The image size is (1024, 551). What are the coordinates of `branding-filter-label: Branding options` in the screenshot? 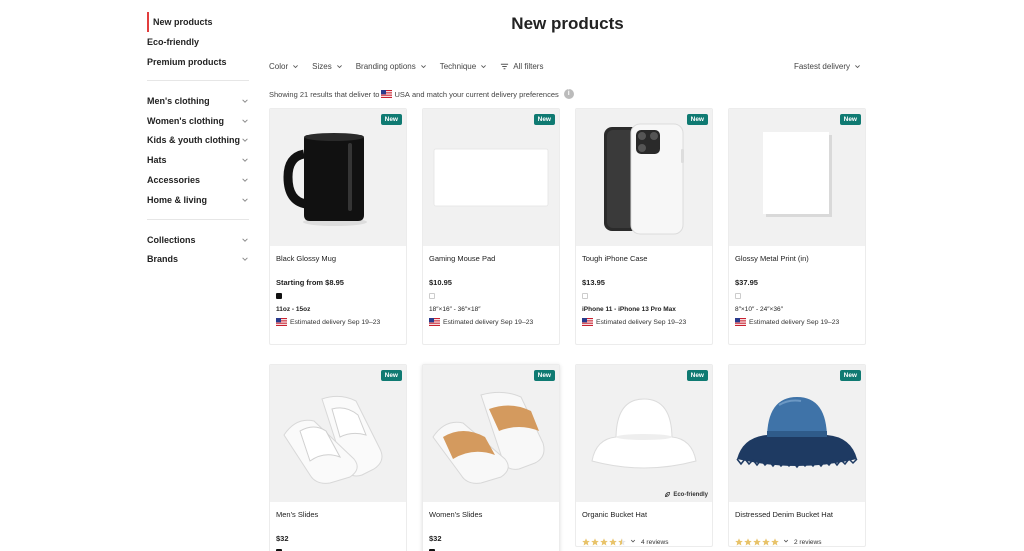 It's located at (385, 66).